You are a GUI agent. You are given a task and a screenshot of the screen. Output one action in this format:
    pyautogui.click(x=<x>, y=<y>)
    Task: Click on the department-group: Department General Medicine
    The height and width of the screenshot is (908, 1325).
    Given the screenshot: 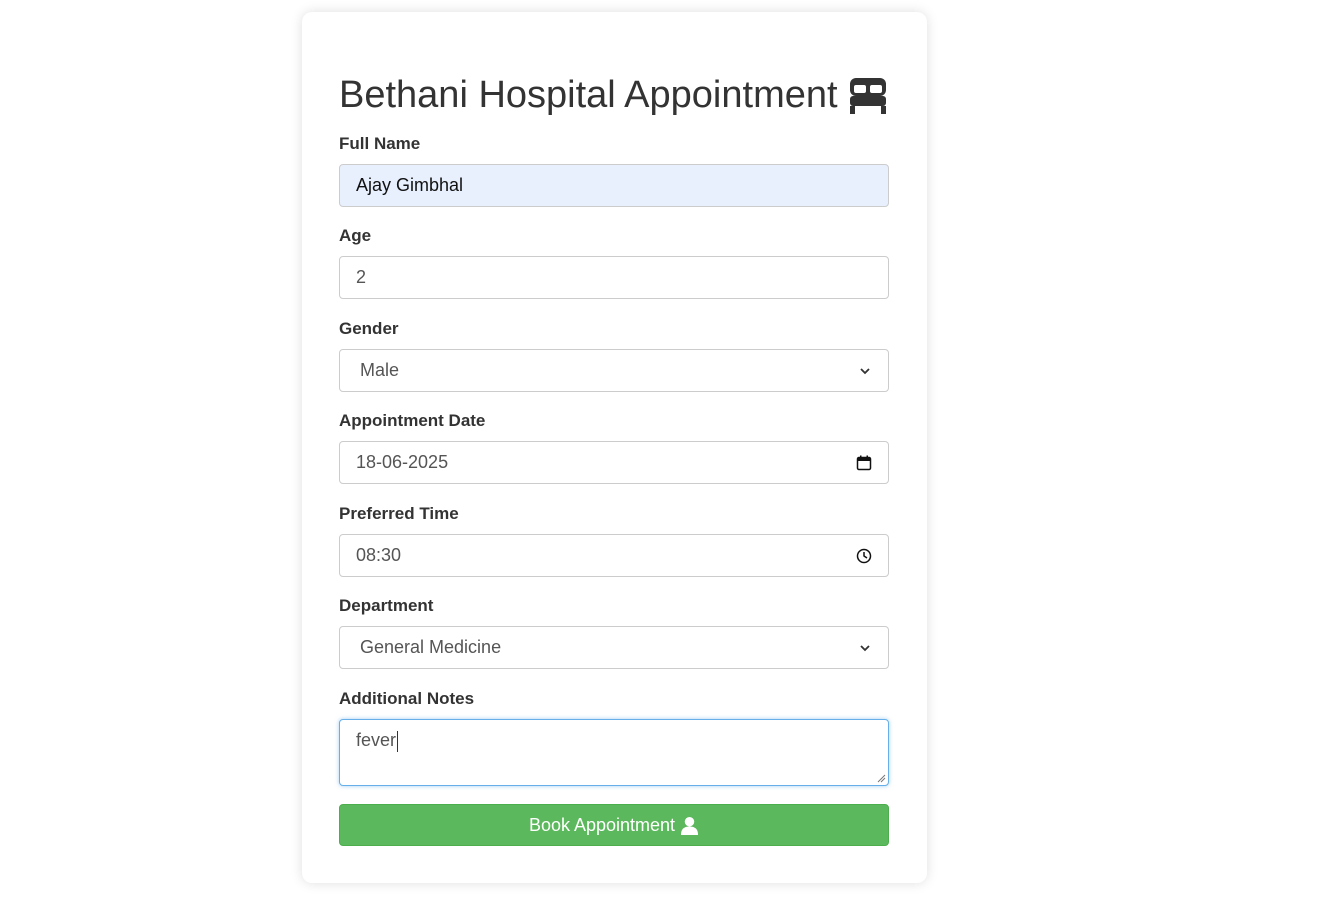 What is the action you would take?
    pyautogui.click(x=614, y=632)
    